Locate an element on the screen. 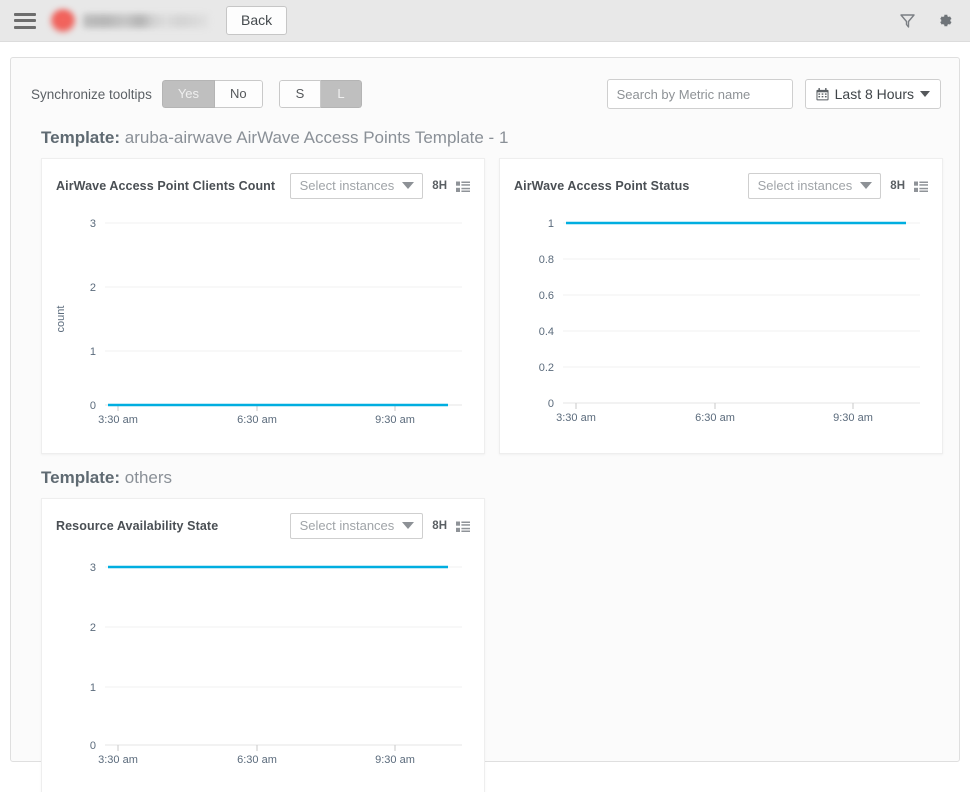  search-input is located at coordinates (699, 94).